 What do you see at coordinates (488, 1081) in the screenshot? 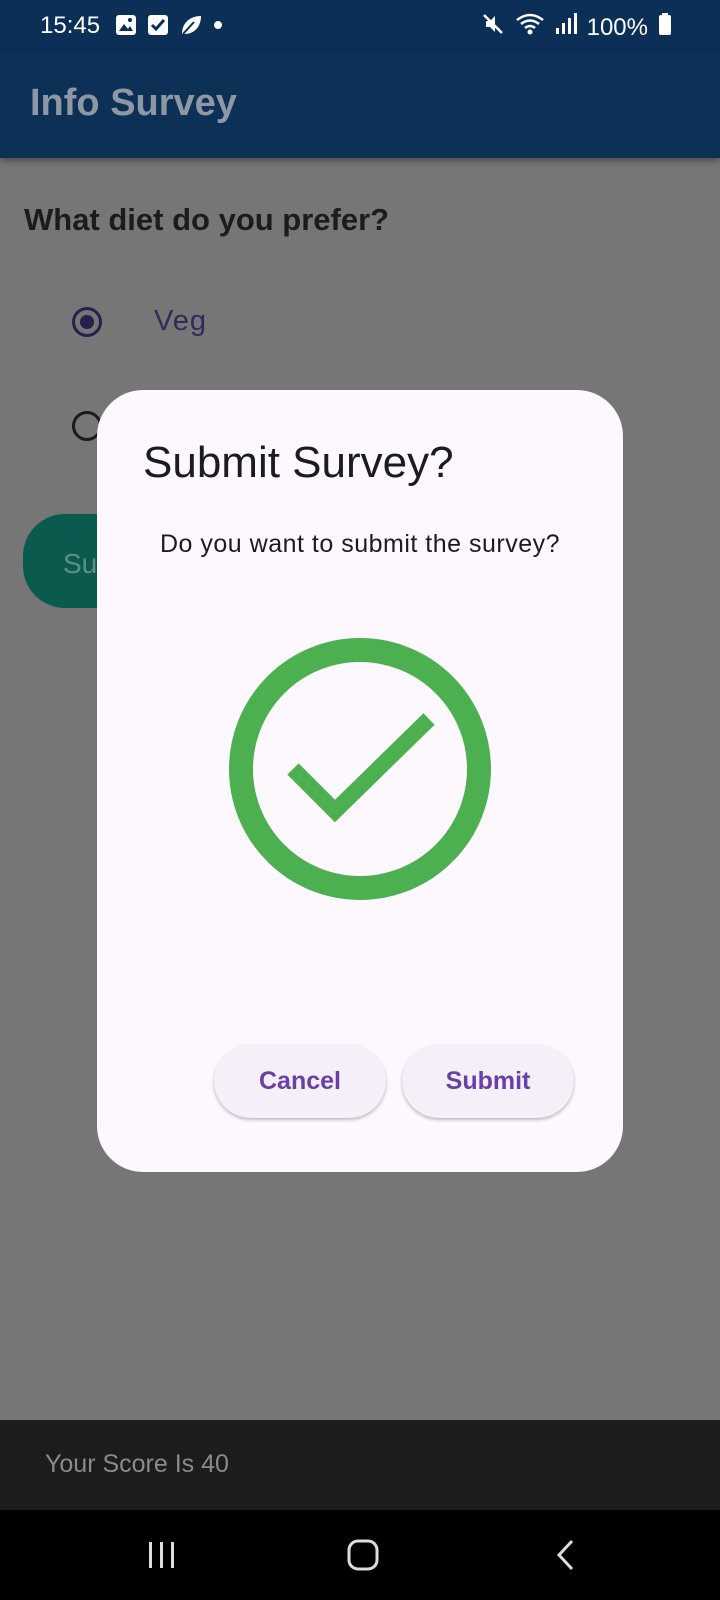
I see `submit-button: Submit` at bounding box center [488, 1081].